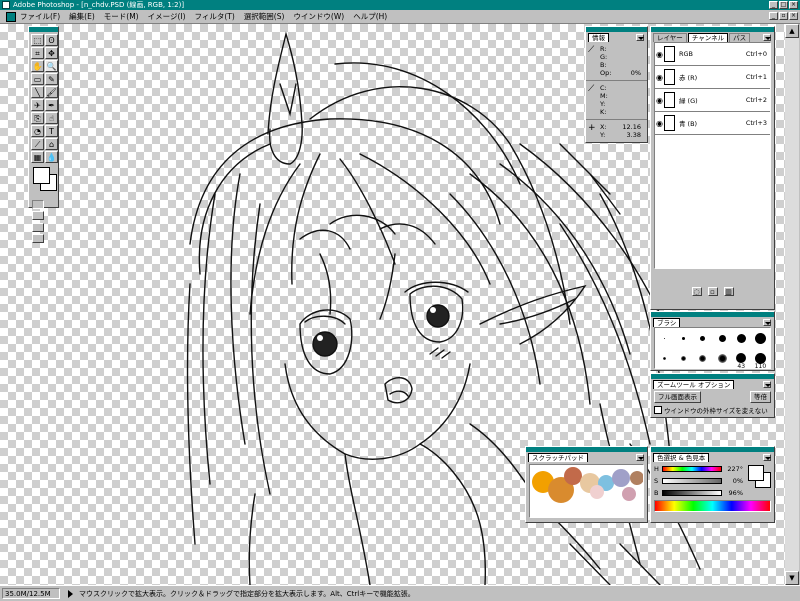 Image resolution: width=800 pixels, height=601 pixels. What do you see at coordinates (70, 593) in the screenshot?
I see `status-menu-arrow-icon` at bounding box center [70, 593].